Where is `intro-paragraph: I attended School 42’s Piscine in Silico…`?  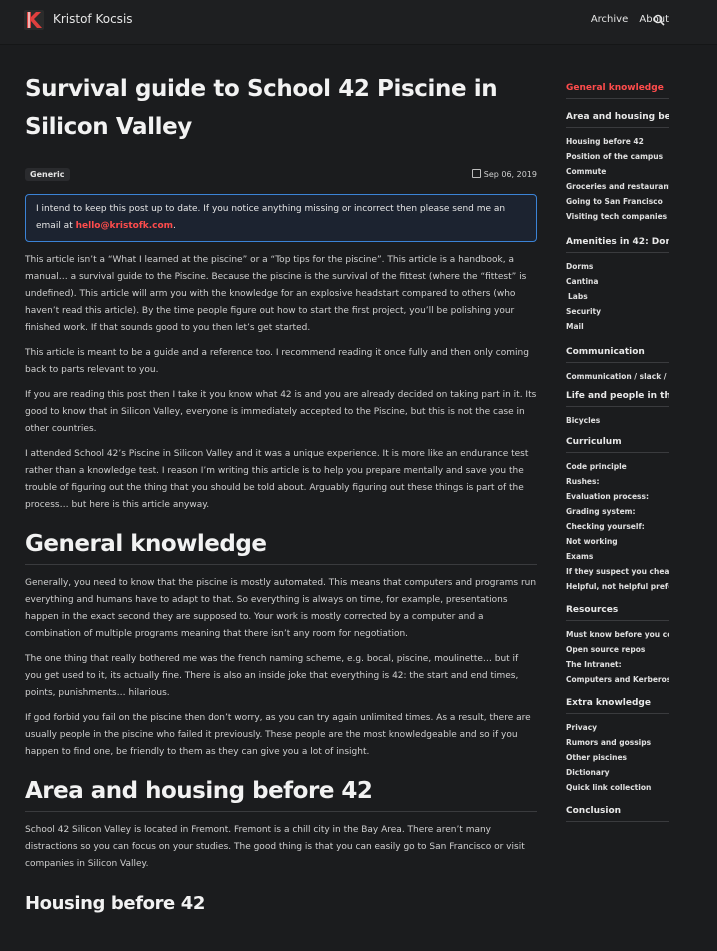
intro-paragraph: I attended School 42’s Piscine in Silico… is located at coordinates (277, 479).